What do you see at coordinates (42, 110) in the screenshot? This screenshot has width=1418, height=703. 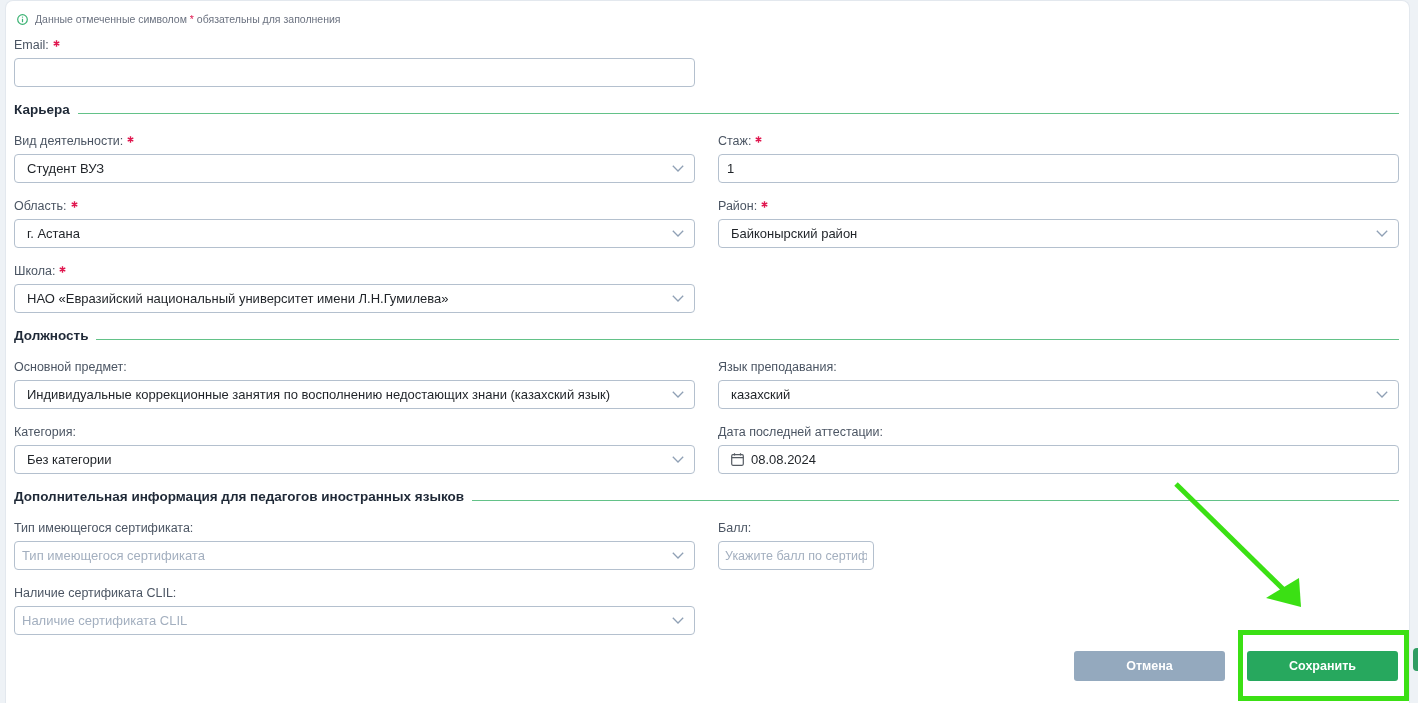 I see `section-title: Карьера` at bounding box center [42, 110].